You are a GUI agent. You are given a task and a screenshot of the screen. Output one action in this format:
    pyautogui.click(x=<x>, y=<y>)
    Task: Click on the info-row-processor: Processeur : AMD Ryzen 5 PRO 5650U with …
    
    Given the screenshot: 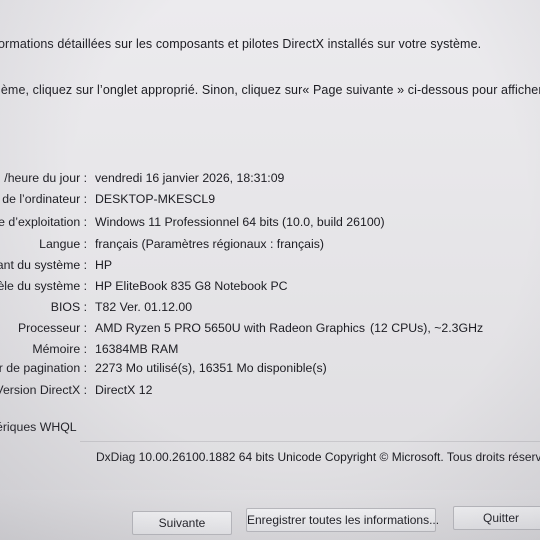 What is the action you would take?
    pyautogui.click(x=270, y=331)
    